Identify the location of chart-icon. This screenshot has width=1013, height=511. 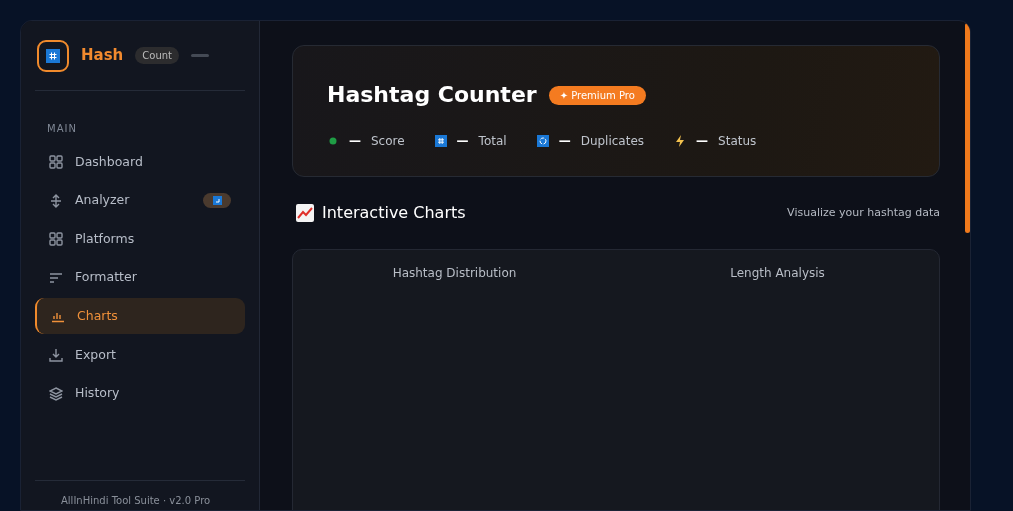
(305, 213).